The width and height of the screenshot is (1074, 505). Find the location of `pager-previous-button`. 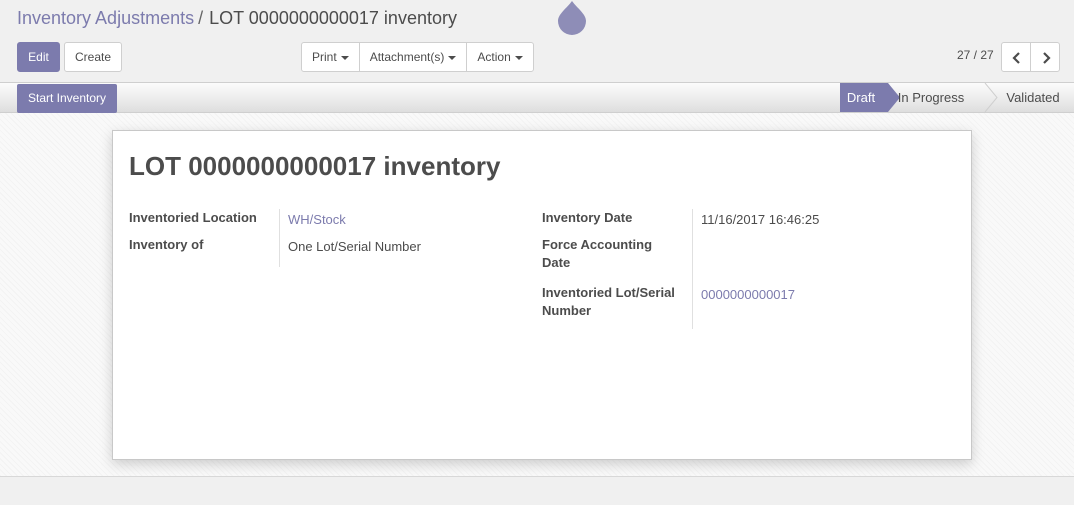

pager-previous-button is located at coordinates (1016, 57).